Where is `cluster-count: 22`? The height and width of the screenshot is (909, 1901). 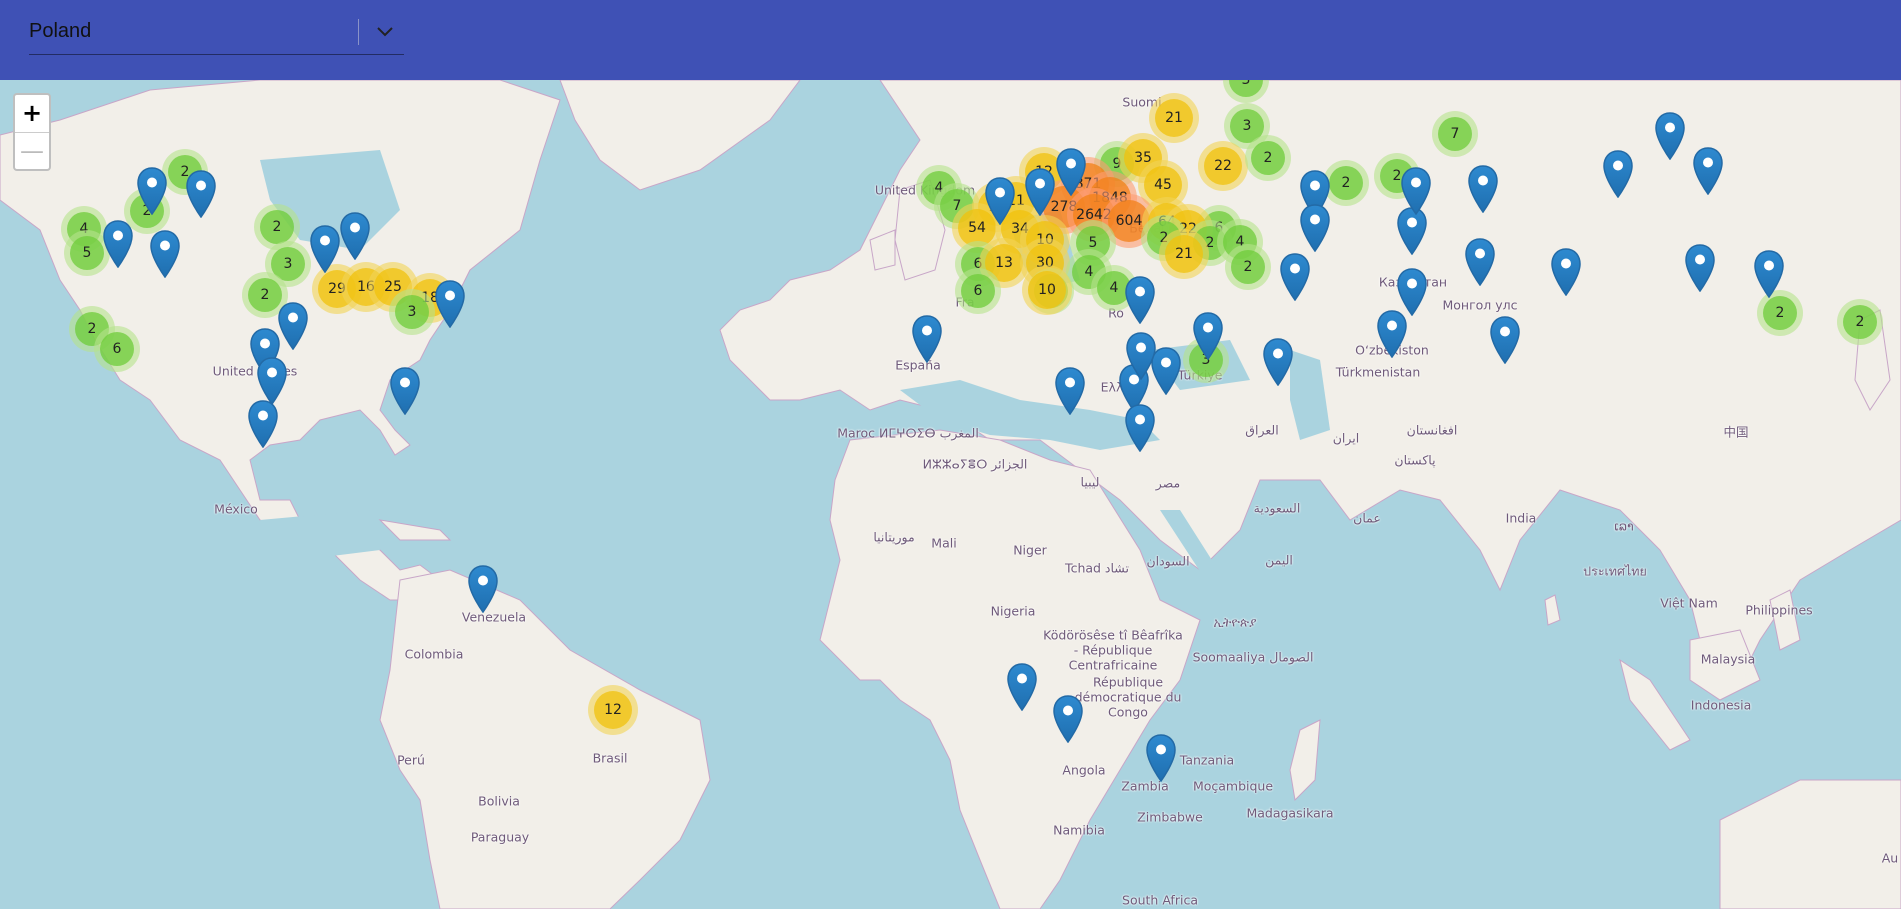 cluster-count: 22 is located at coordinates (1223, 166).